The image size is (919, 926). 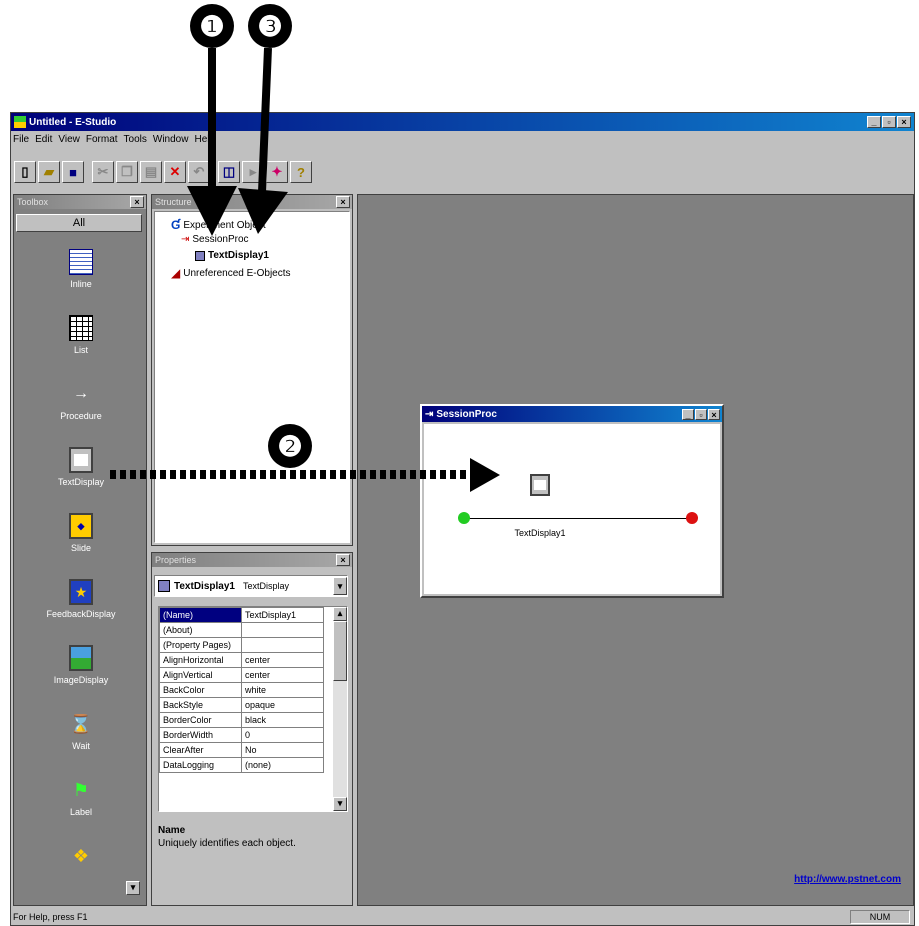 I want to click on arrow-1-head, so click(x=212, y=211).